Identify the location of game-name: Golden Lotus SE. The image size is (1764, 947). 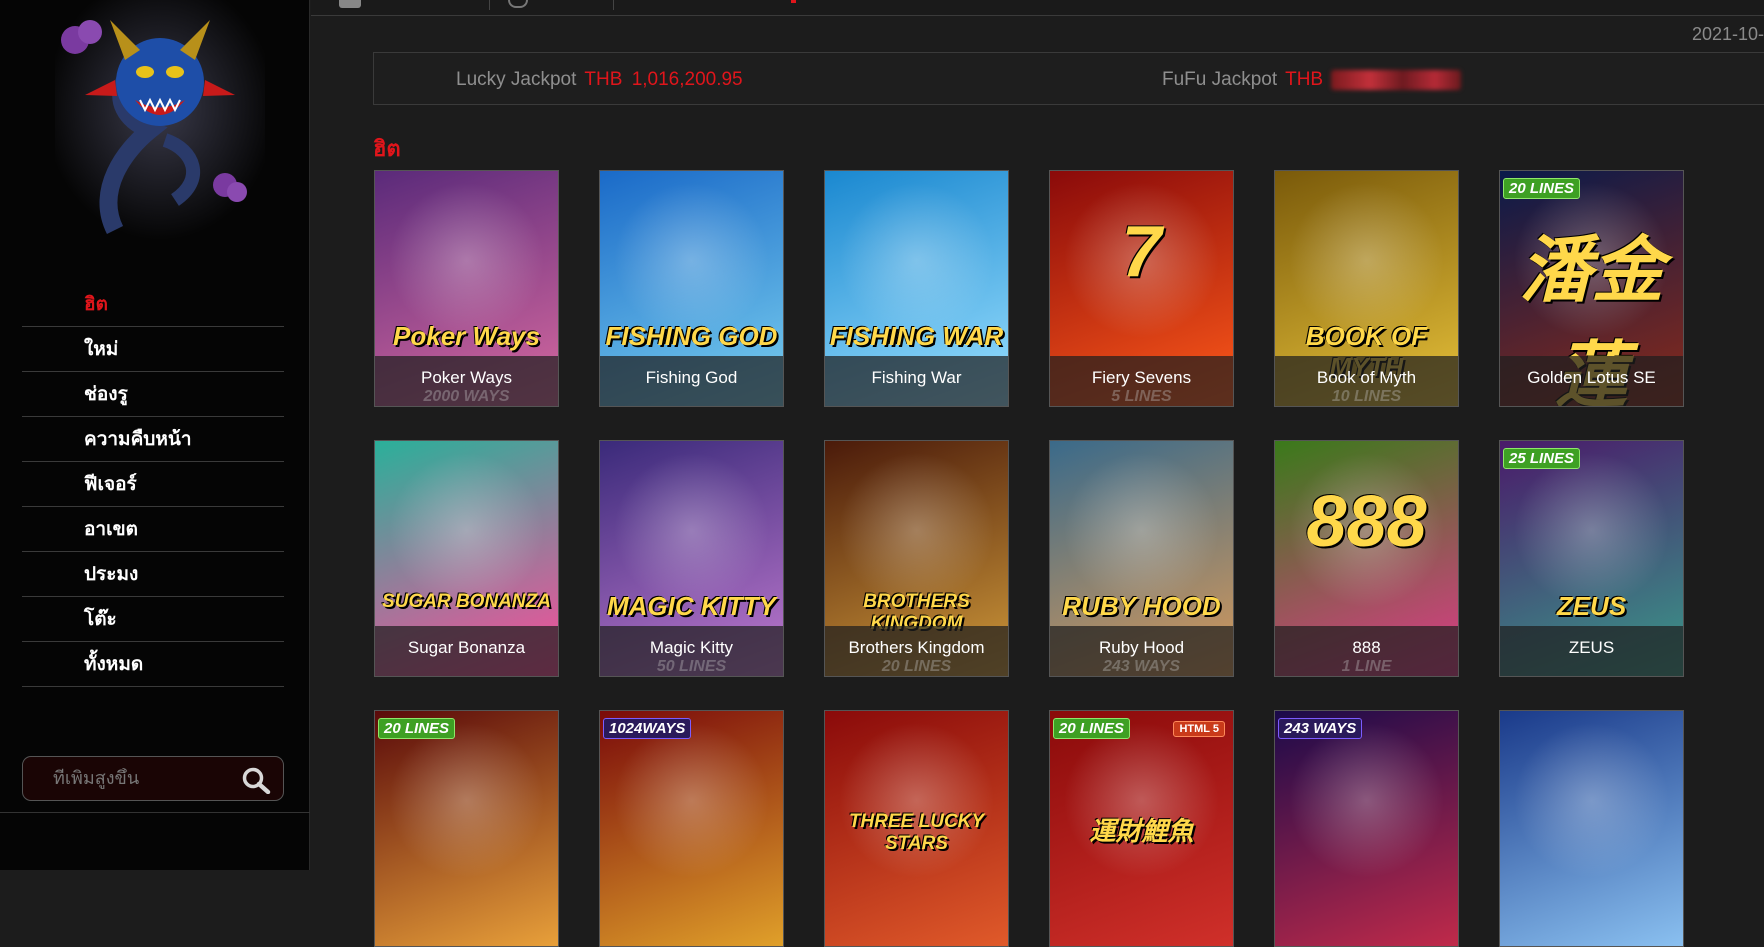
(1591, 377).